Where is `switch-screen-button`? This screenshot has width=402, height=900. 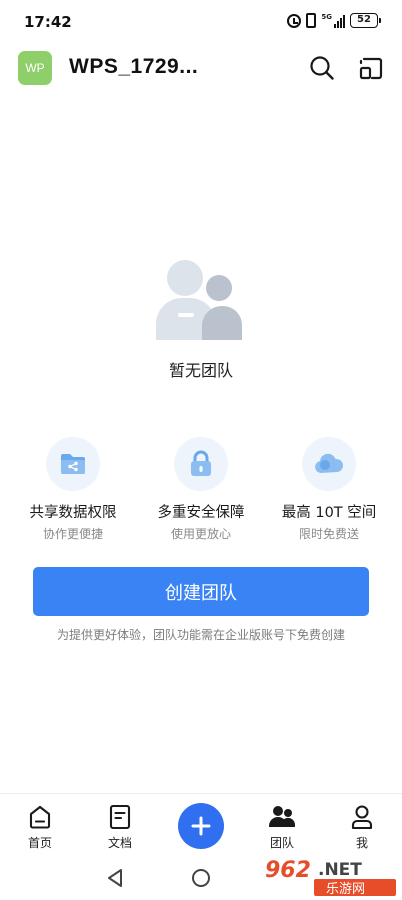 switch-screen-button is located at coordinates (371, 68).